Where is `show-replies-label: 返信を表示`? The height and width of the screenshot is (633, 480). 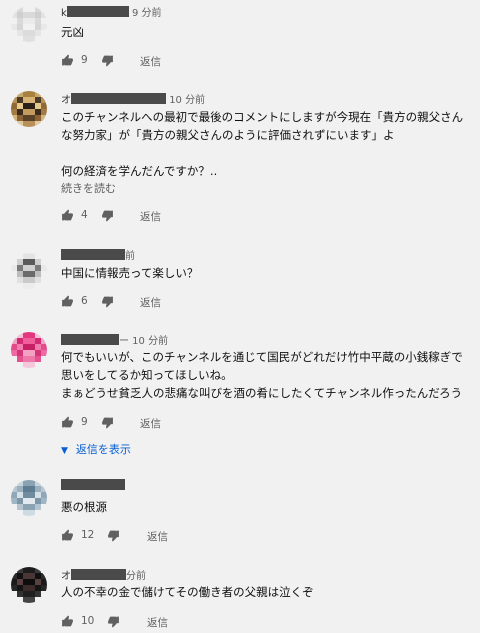 show-replies-label: 返信を表示 is located at coordinates (103, 449).